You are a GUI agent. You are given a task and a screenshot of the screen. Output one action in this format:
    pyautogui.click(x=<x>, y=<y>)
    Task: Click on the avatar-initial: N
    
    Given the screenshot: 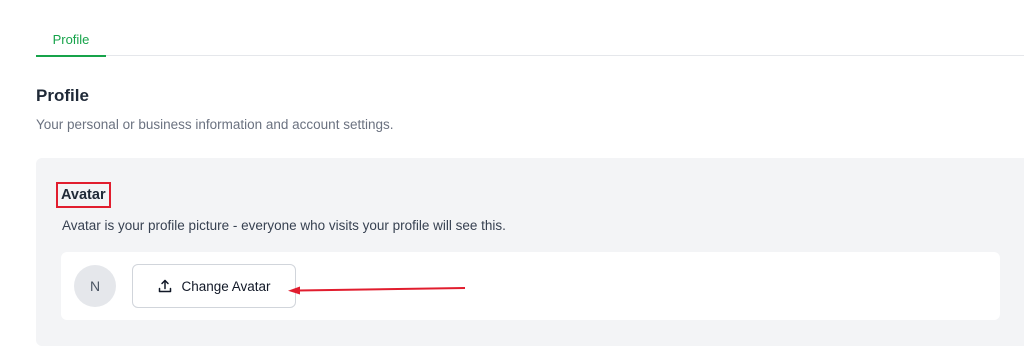 What is the action you would take?
    pyautogui.click(x=95, y=286)
    